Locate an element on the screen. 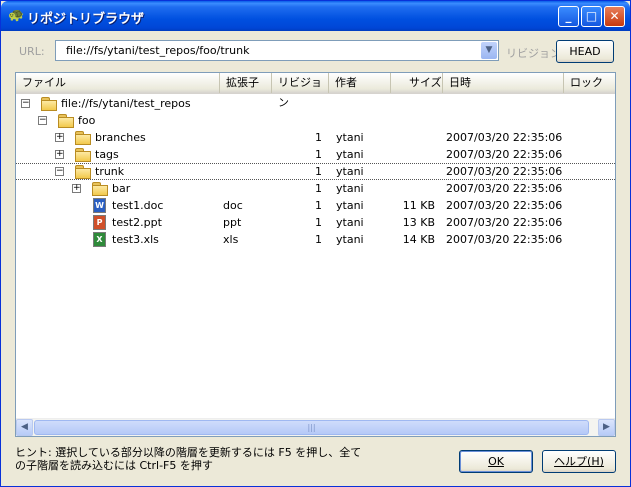 This screenshot has width=631, height=487. row-size: 13 KB is located at coordinates (418, 222).